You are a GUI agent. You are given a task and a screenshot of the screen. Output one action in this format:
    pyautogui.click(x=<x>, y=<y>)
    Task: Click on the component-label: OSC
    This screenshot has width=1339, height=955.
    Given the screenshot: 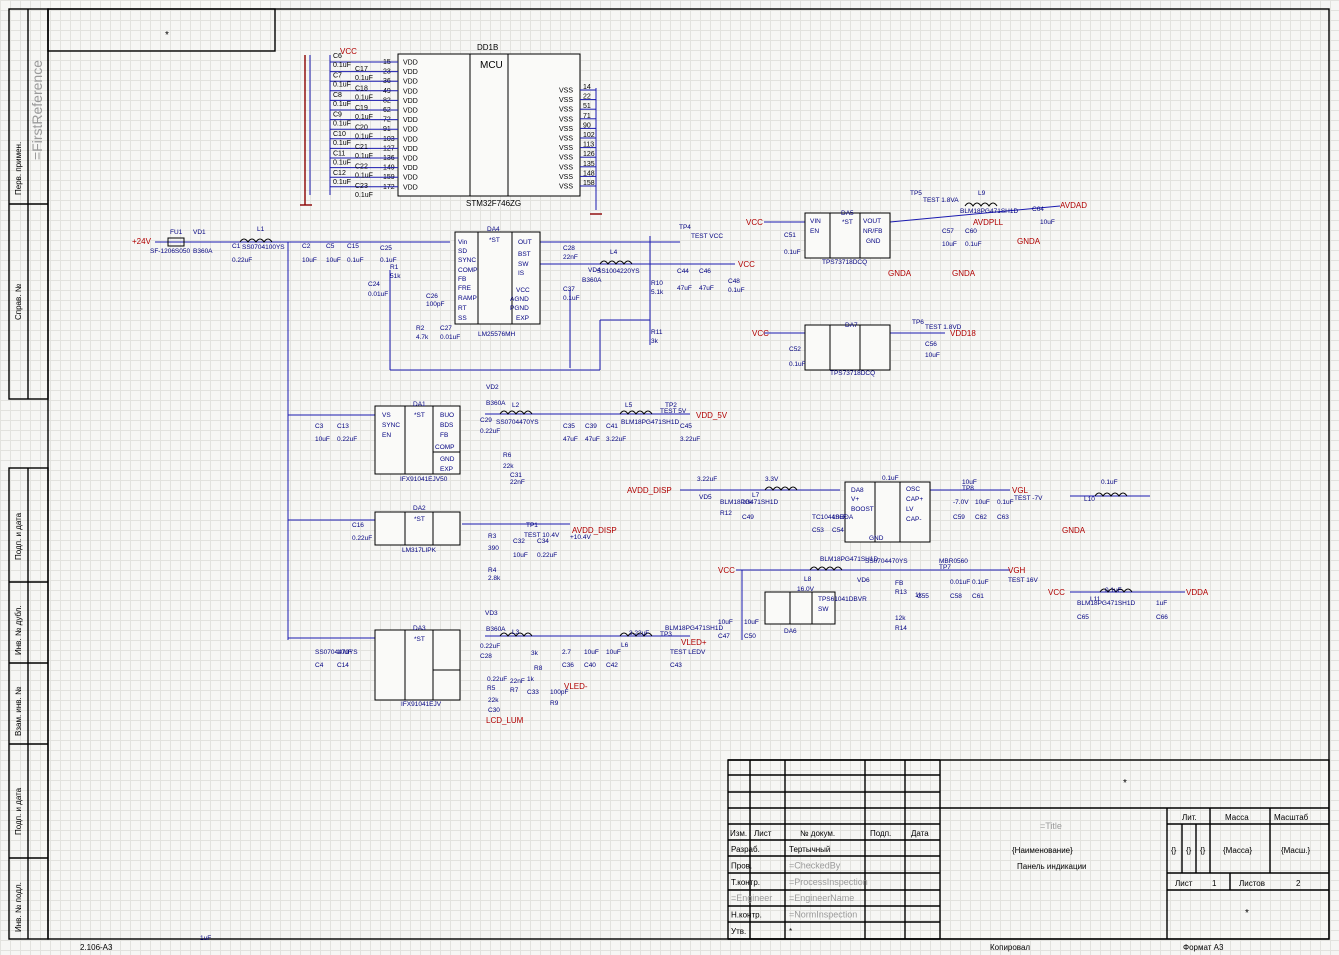 What is the action you would take?
    pyautogui.click(x=913, y=489)
    